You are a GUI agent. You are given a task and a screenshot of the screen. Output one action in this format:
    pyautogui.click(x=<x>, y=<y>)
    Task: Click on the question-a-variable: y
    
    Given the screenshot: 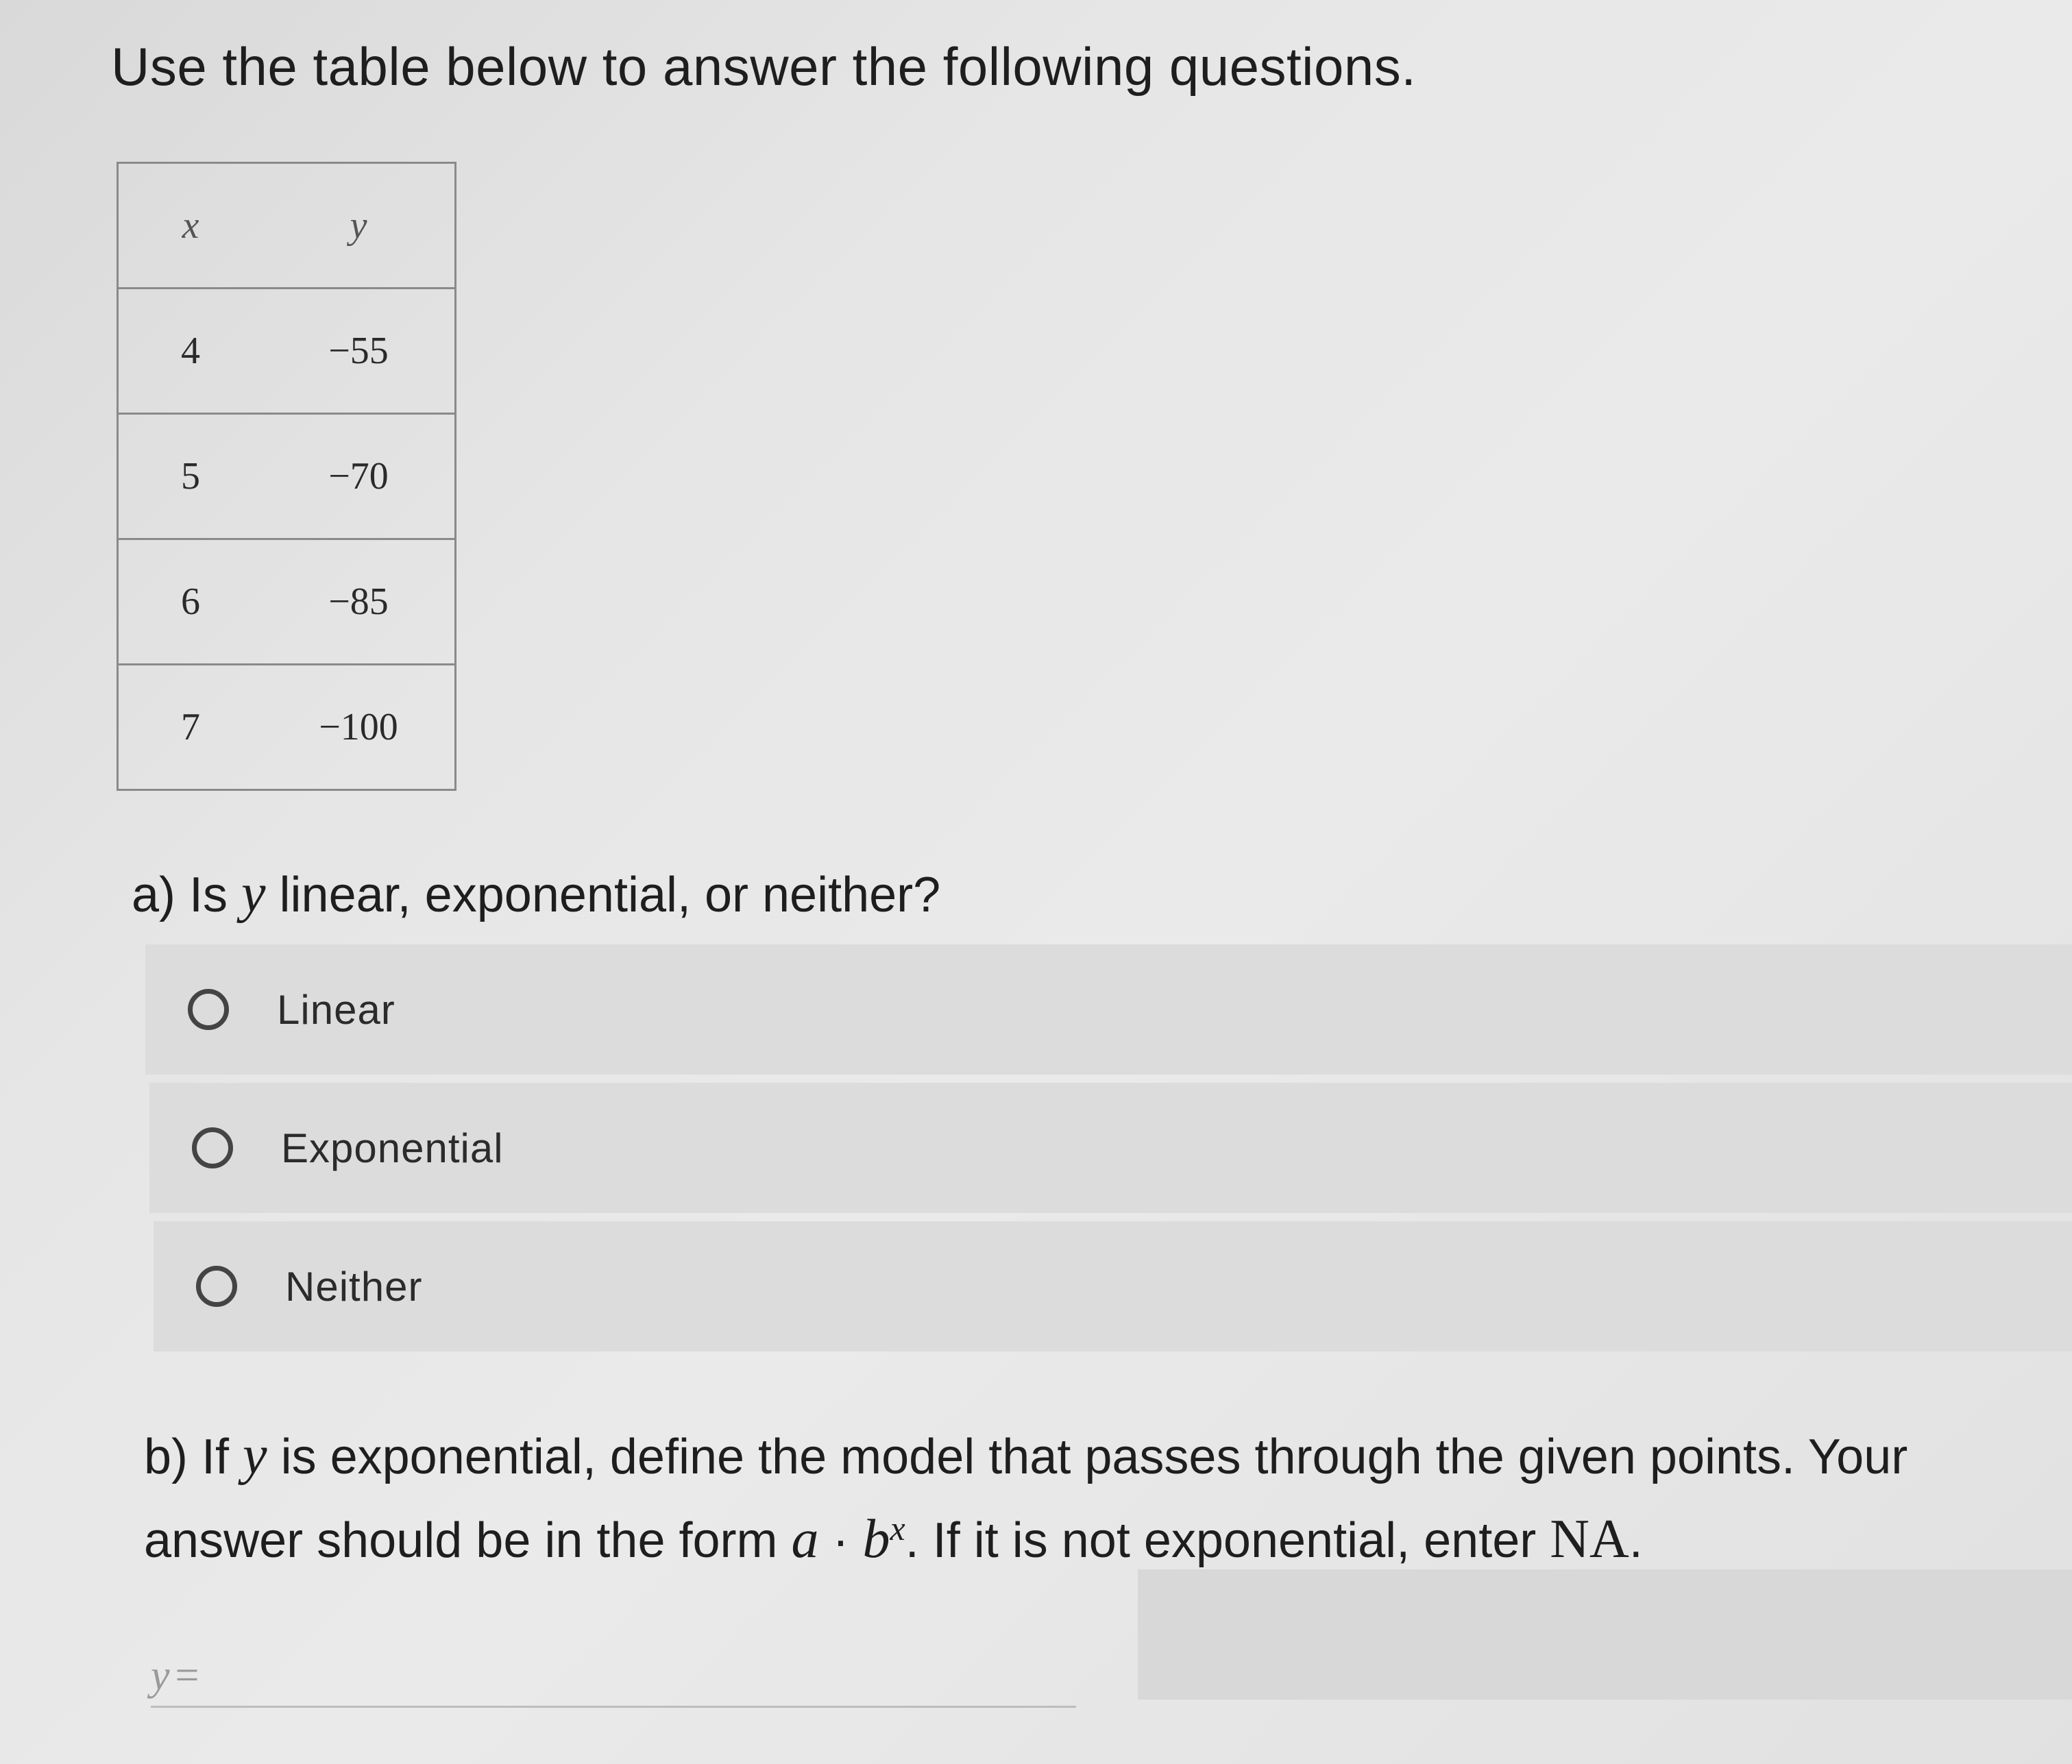 What is the action you would take?
    pyautogui.click(x=254, y=893)
    